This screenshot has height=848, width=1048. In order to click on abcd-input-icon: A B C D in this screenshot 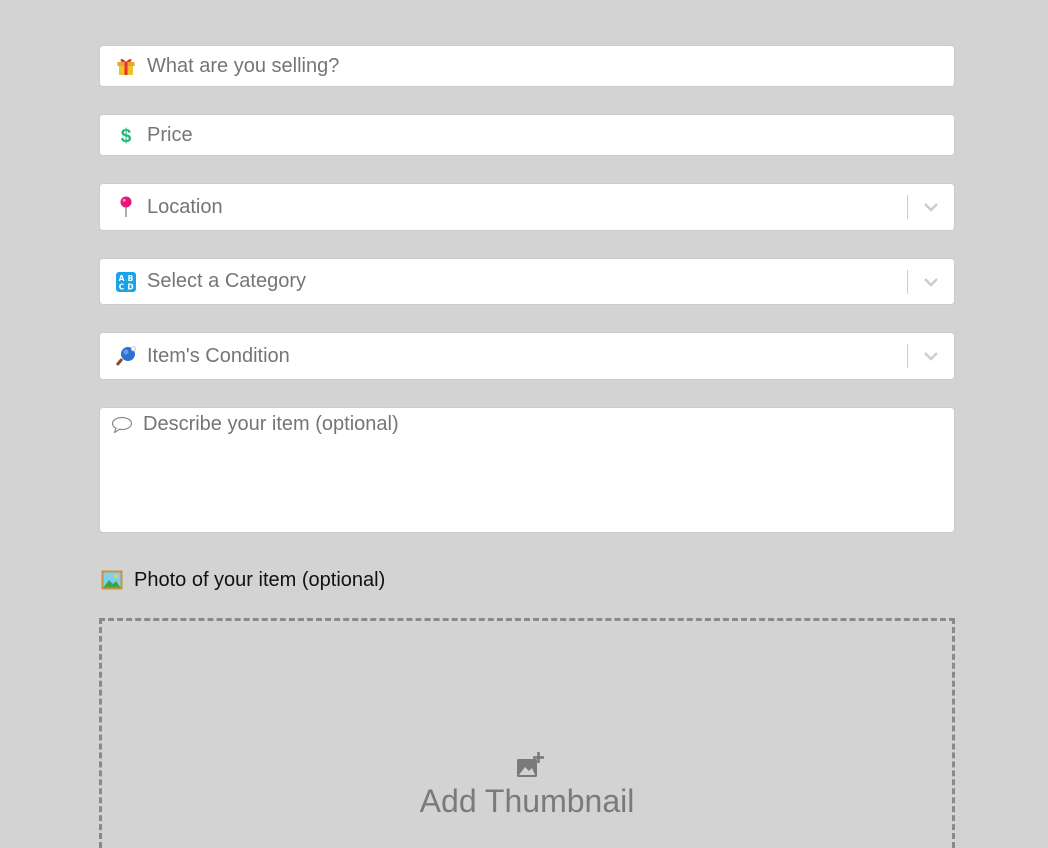, I will do `click(126, 282)`.